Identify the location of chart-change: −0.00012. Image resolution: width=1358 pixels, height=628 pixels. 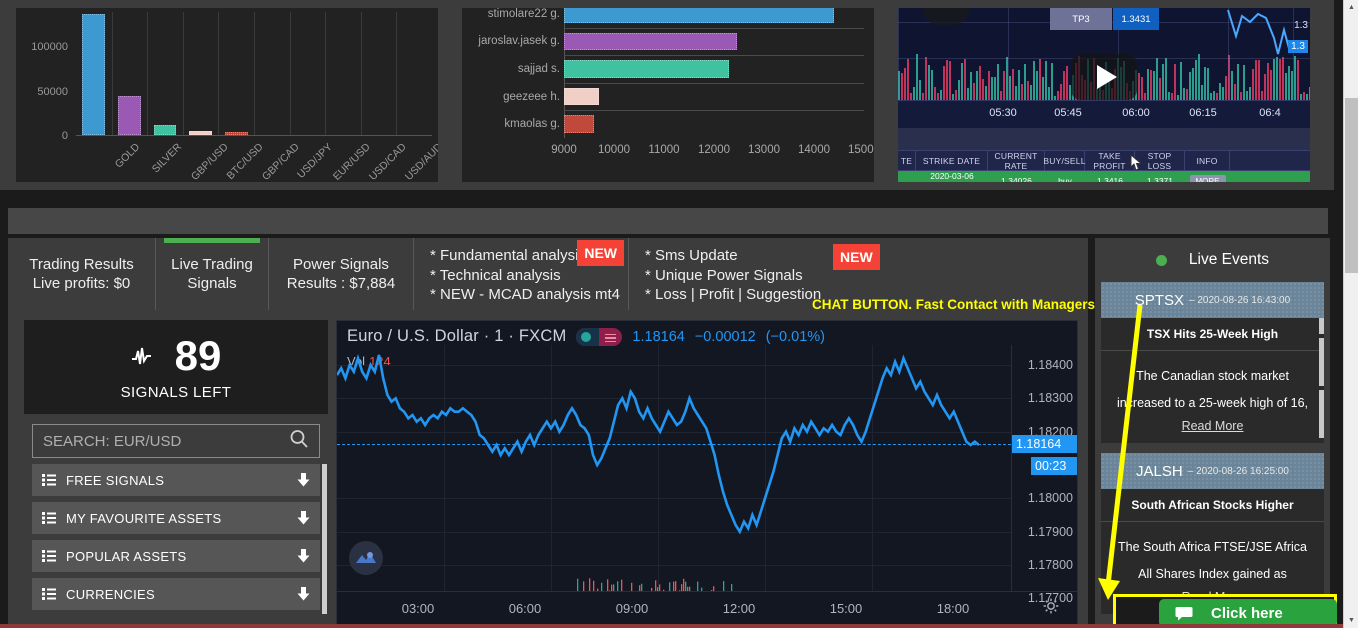
(725, 336).